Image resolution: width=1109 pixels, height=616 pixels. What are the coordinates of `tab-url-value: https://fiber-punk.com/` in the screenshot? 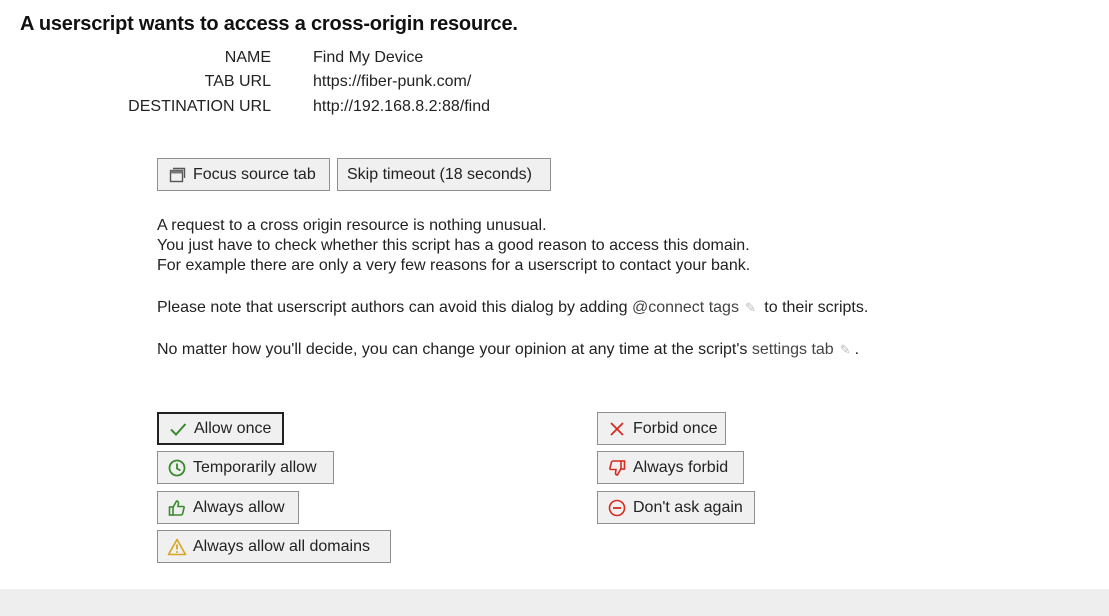 It's located at (392, 81).